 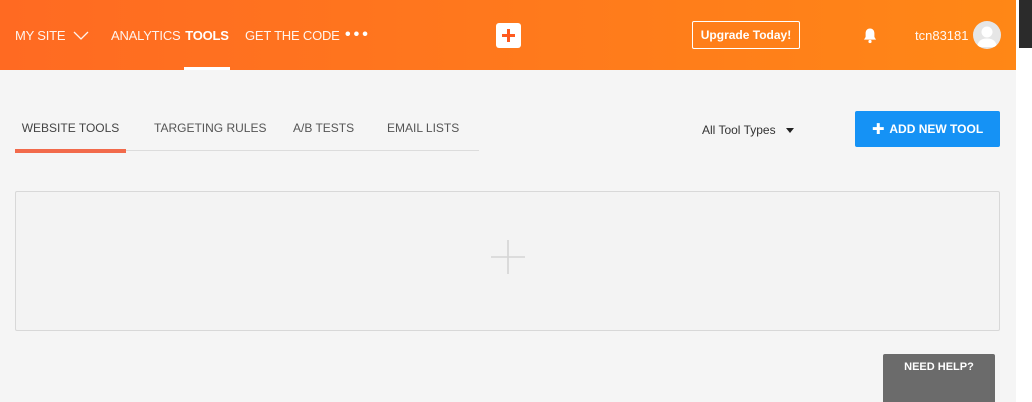 I want to click on nav-analytics: ANALYTICS, so click(x=146, y=35).